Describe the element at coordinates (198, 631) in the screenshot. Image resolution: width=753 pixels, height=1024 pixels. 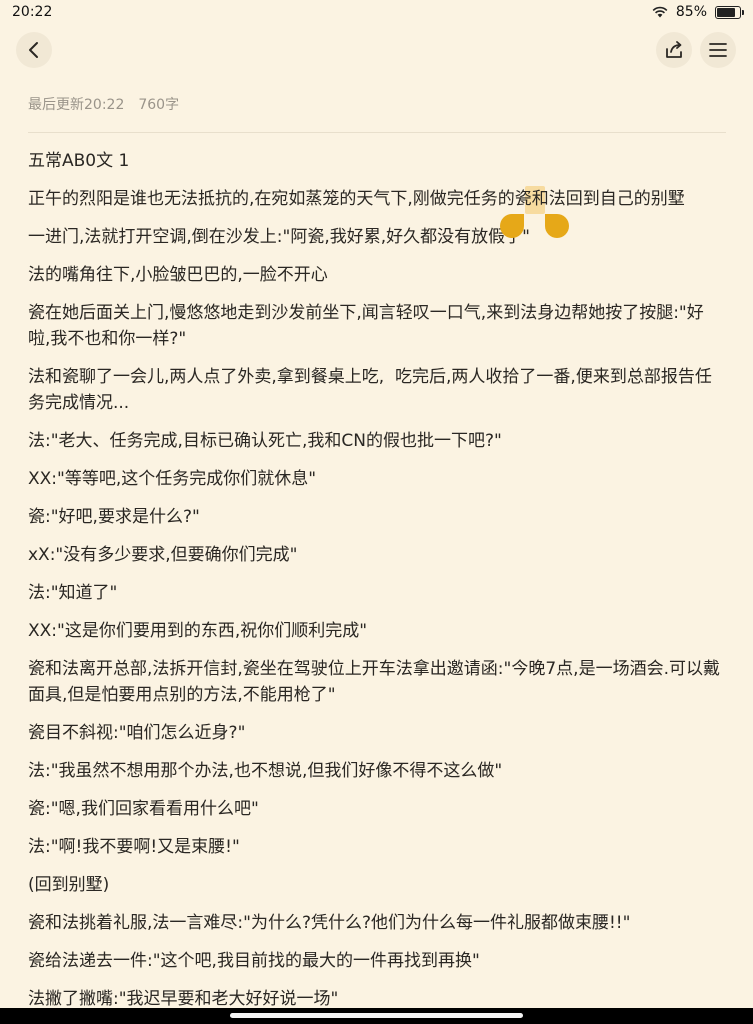
I see `paragraph: XX:"这是你们要用到的东西,祝你们顺利完成"` at that location.